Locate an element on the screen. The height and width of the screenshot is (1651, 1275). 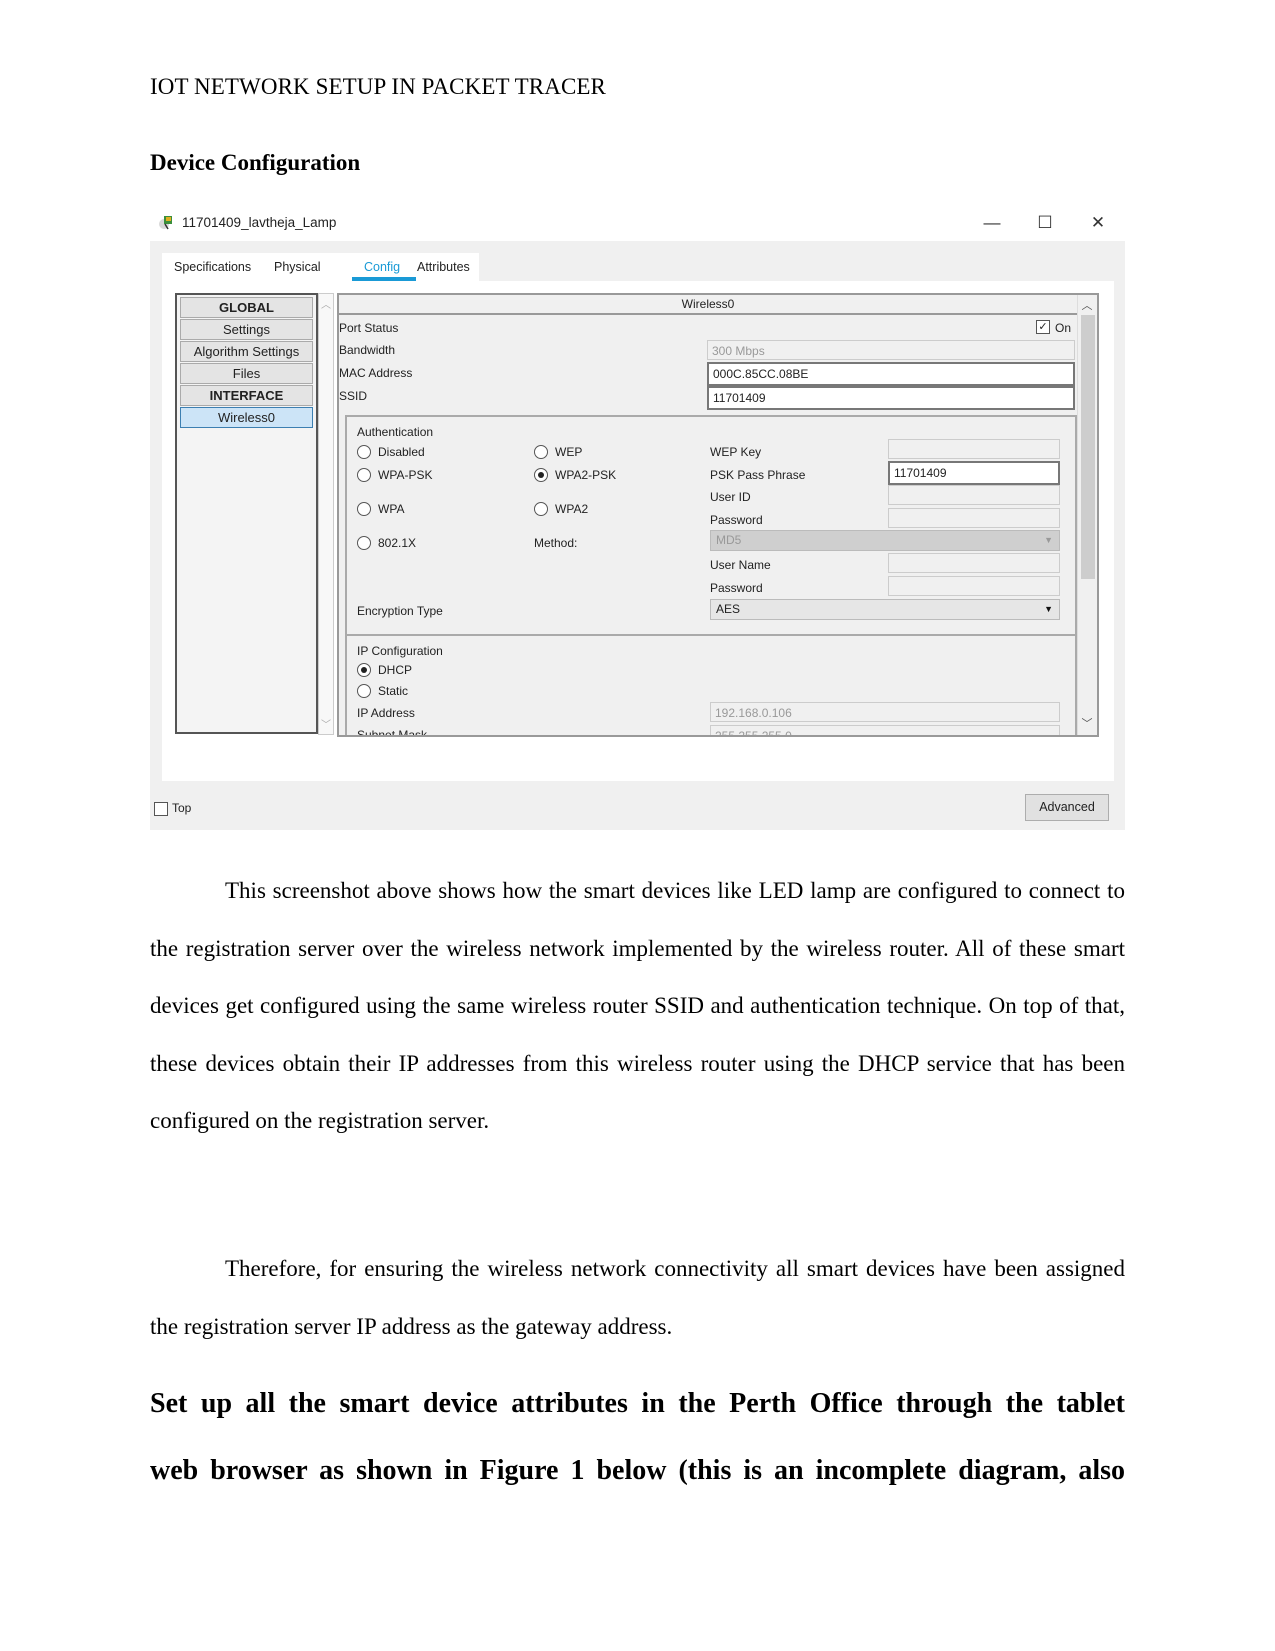
method-label: Method: is located at coordinates (556, 543).